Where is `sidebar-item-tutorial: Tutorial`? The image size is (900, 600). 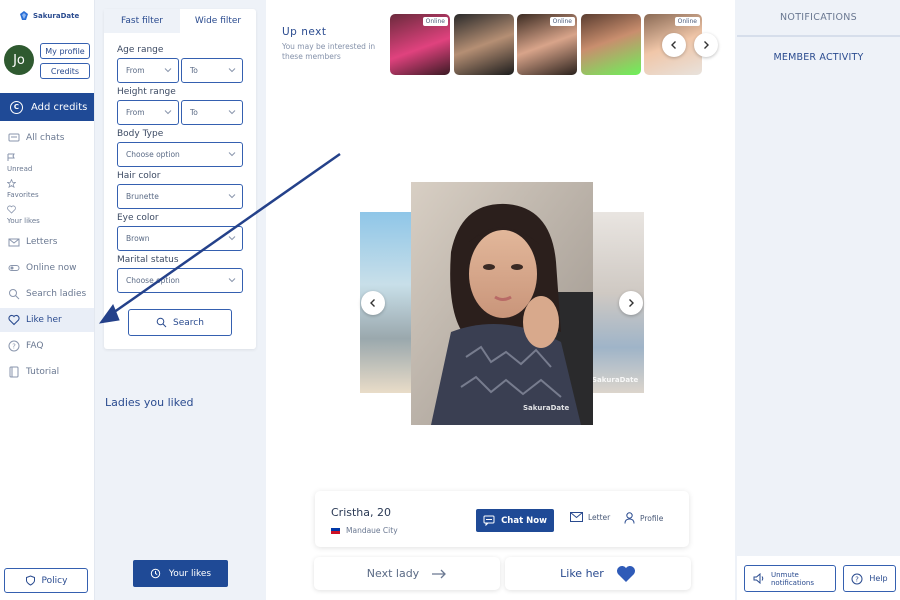 sidebar-item-tutorial: Tutorial is located at coordinates (47, 372).